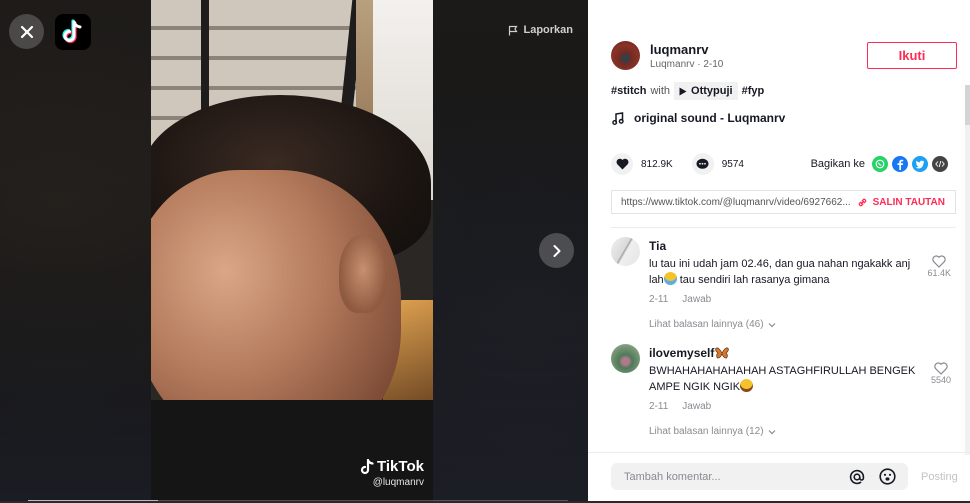 This screenshot has width=970, height=503. I want to click on follow-button: Ikuti, so click(912, 55).